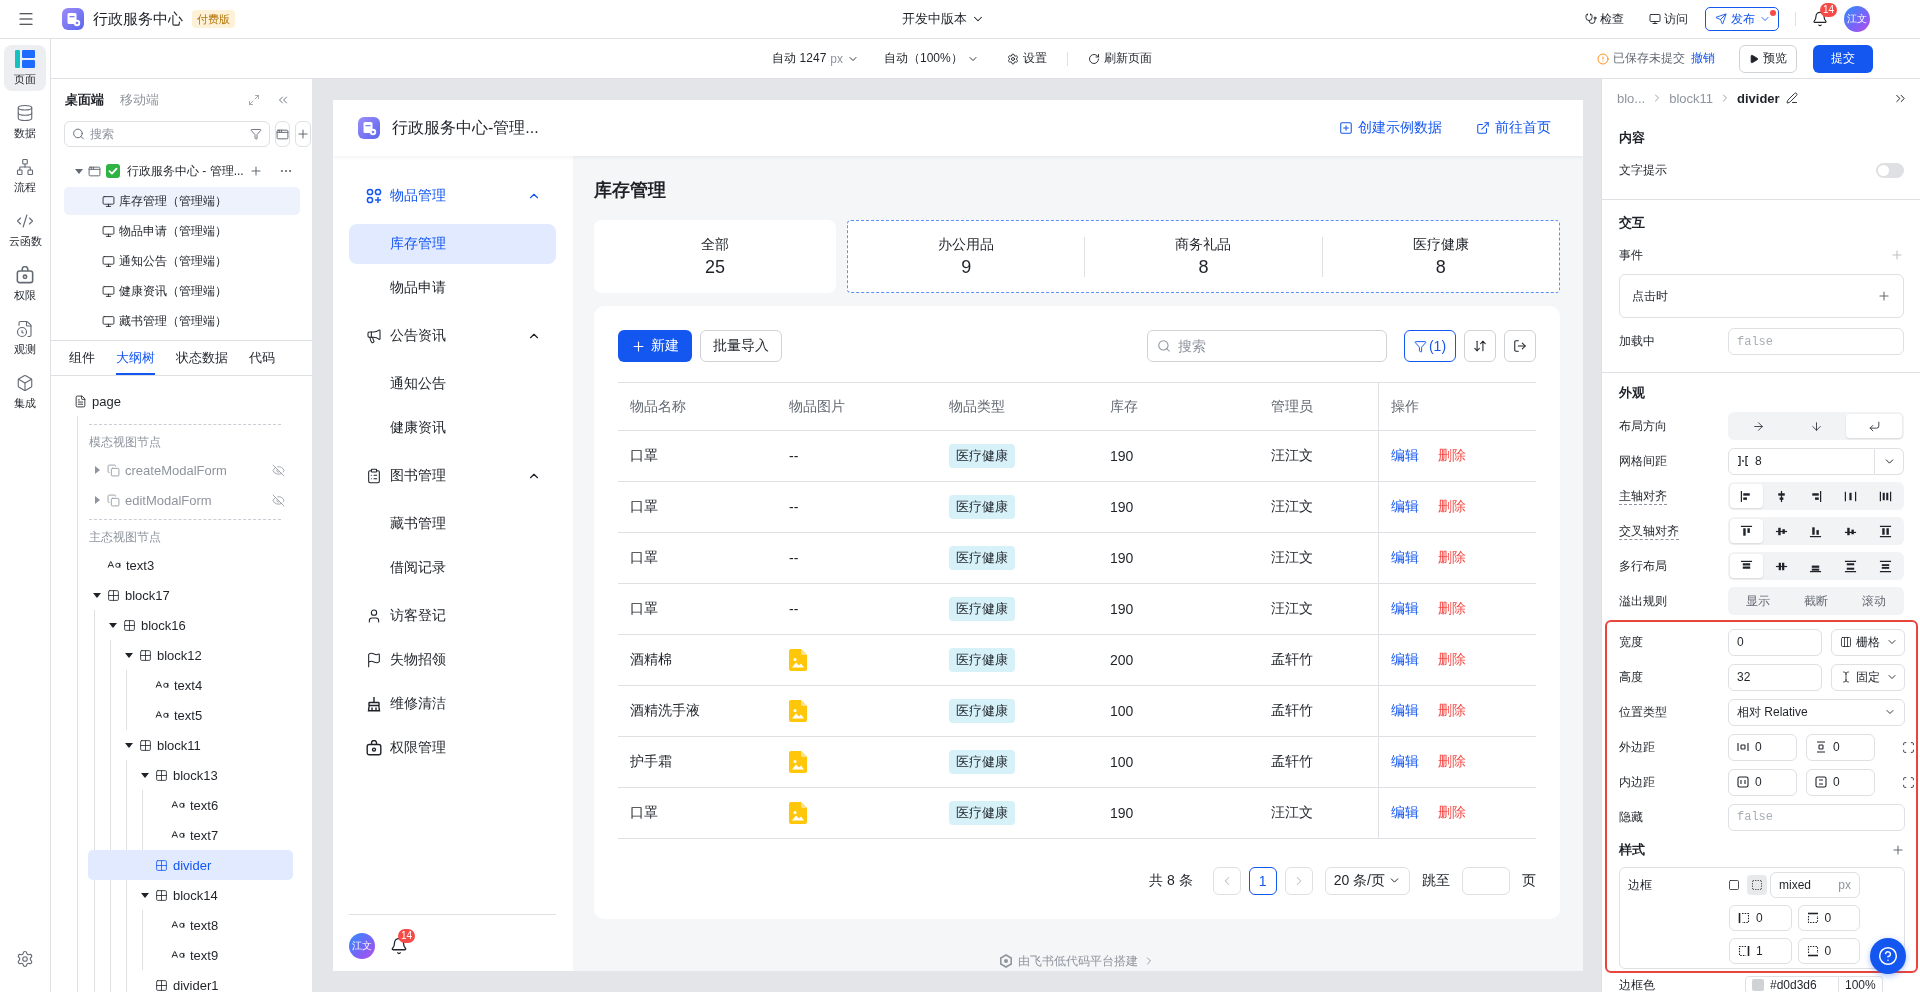 The height and width of the screenshot is (992, 1920). I want to click on edit-icon, so click(1791, 98).